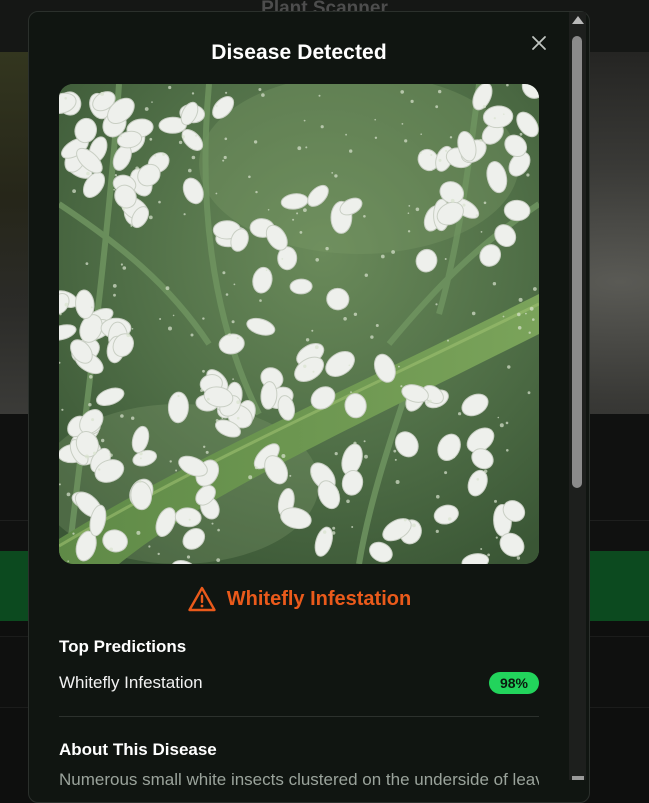 The width and height of the screenshot is (649, 803). Describe the element at coordinates (539, 43) in the screenshot. I see `close-button` at that location.